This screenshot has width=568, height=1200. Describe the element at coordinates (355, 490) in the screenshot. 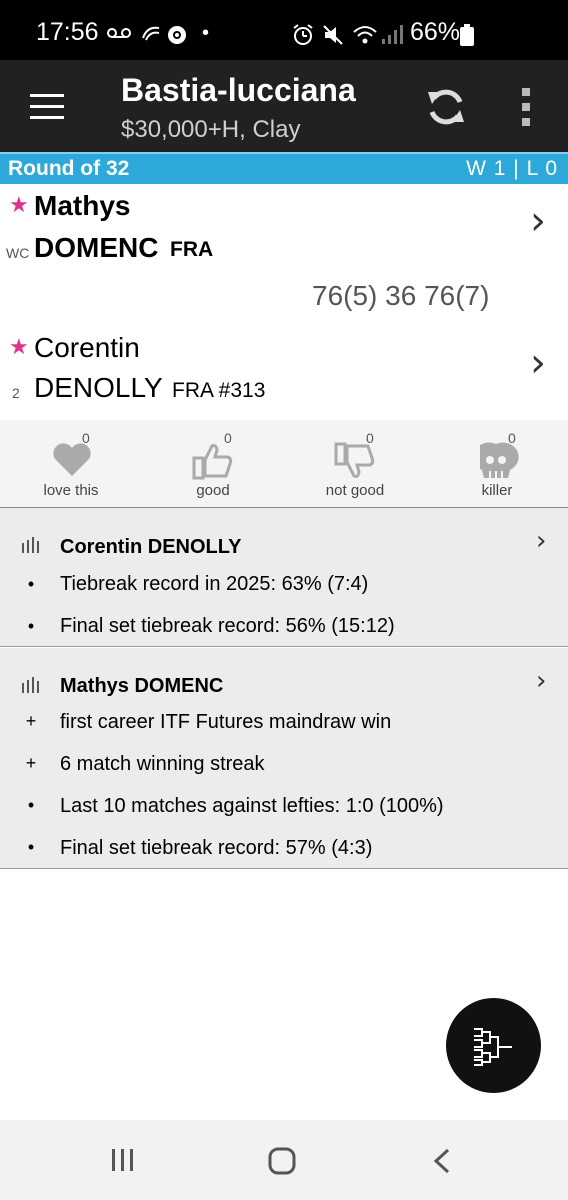

I see `reaction-label: not good` at that location.